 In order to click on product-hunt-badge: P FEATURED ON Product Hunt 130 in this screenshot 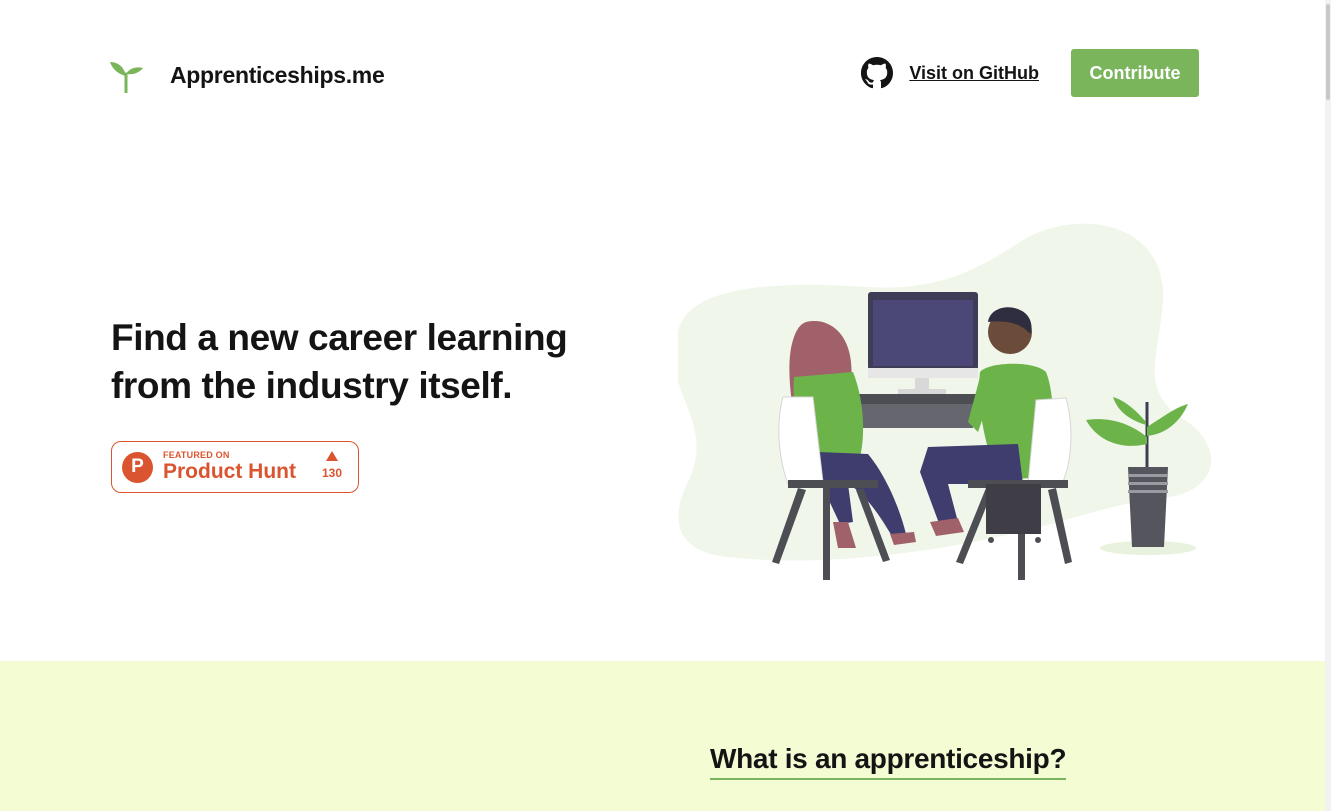, I will do `click(235, 467)`.